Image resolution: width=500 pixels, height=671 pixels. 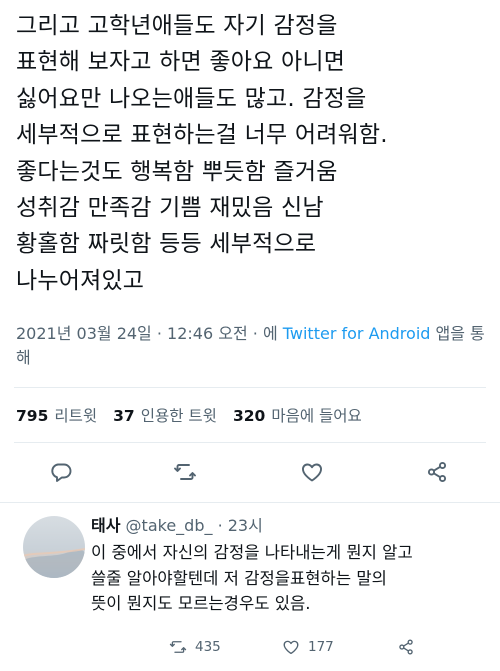 I want to click on retweets-stat: 795 리트윗, so click(x=56, y=416).